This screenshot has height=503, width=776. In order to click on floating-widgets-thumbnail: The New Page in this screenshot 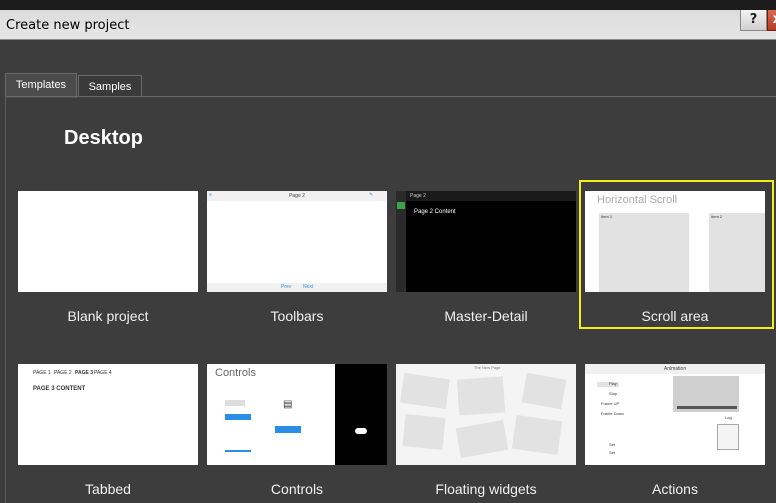, I will do `click(486, 414)`.